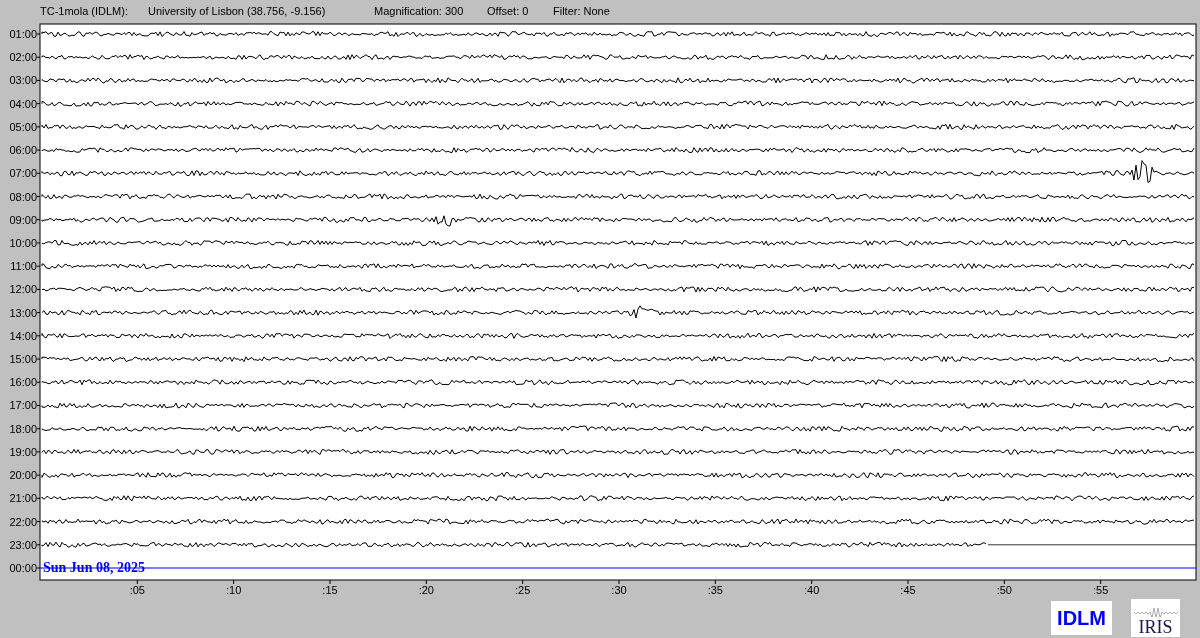  Describe the element at coordinates (1101, 590) in the screenshot. I see `minute-tick-label: :55` at that location.